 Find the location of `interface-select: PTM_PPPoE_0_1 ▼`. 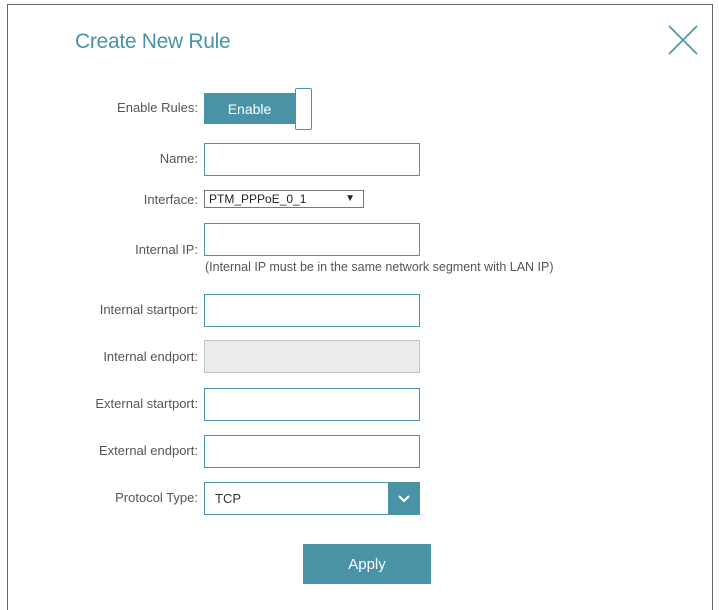

interface-select: PTM_PPPoE_0_1 ▼ is located at coordinates (284, 199).